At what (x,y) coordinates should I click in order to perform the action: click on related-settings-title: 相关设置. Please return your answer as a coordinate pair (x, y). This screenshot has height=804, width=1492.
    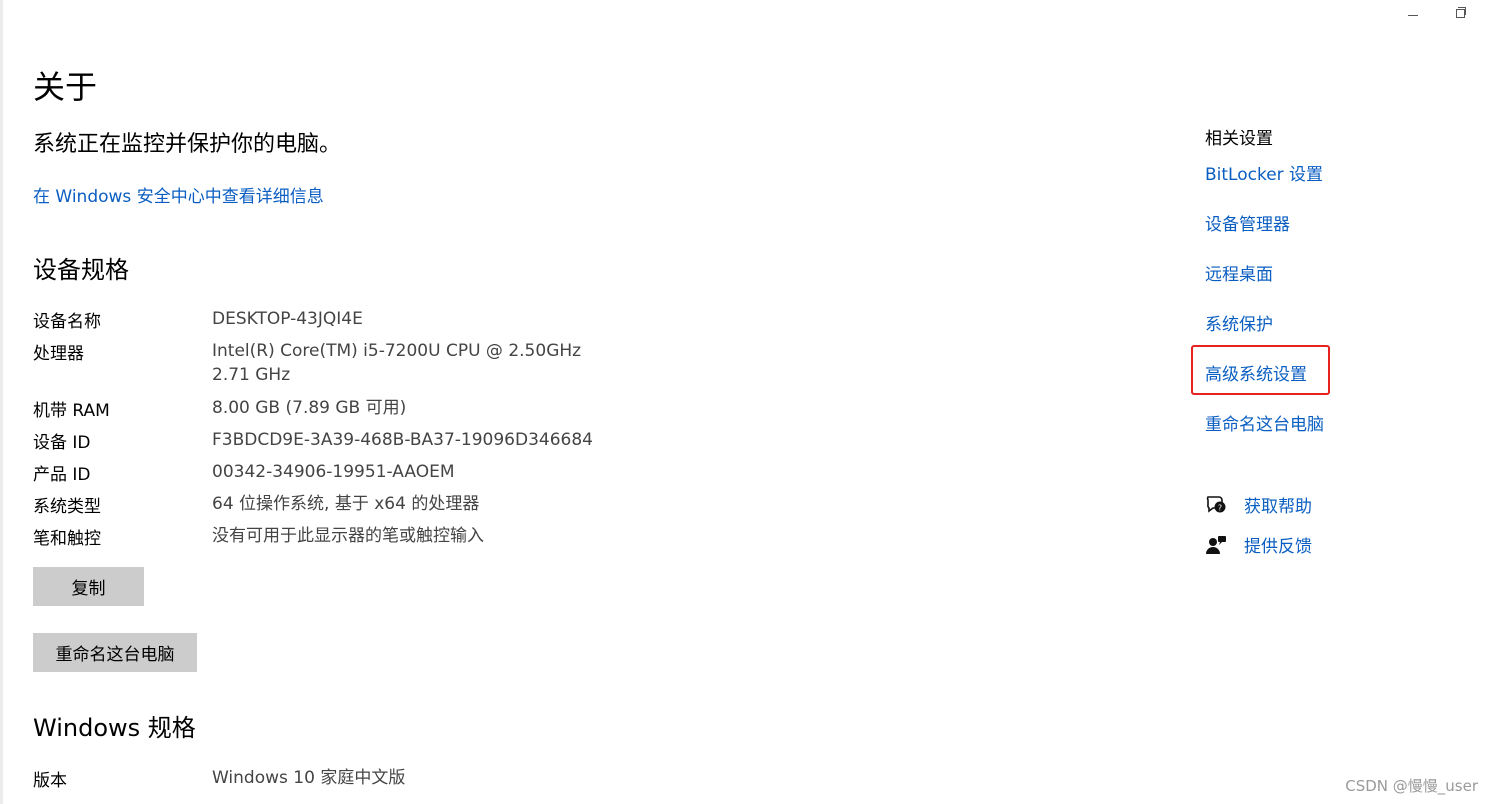
    Looking at the image, I should click on (1239, 139).